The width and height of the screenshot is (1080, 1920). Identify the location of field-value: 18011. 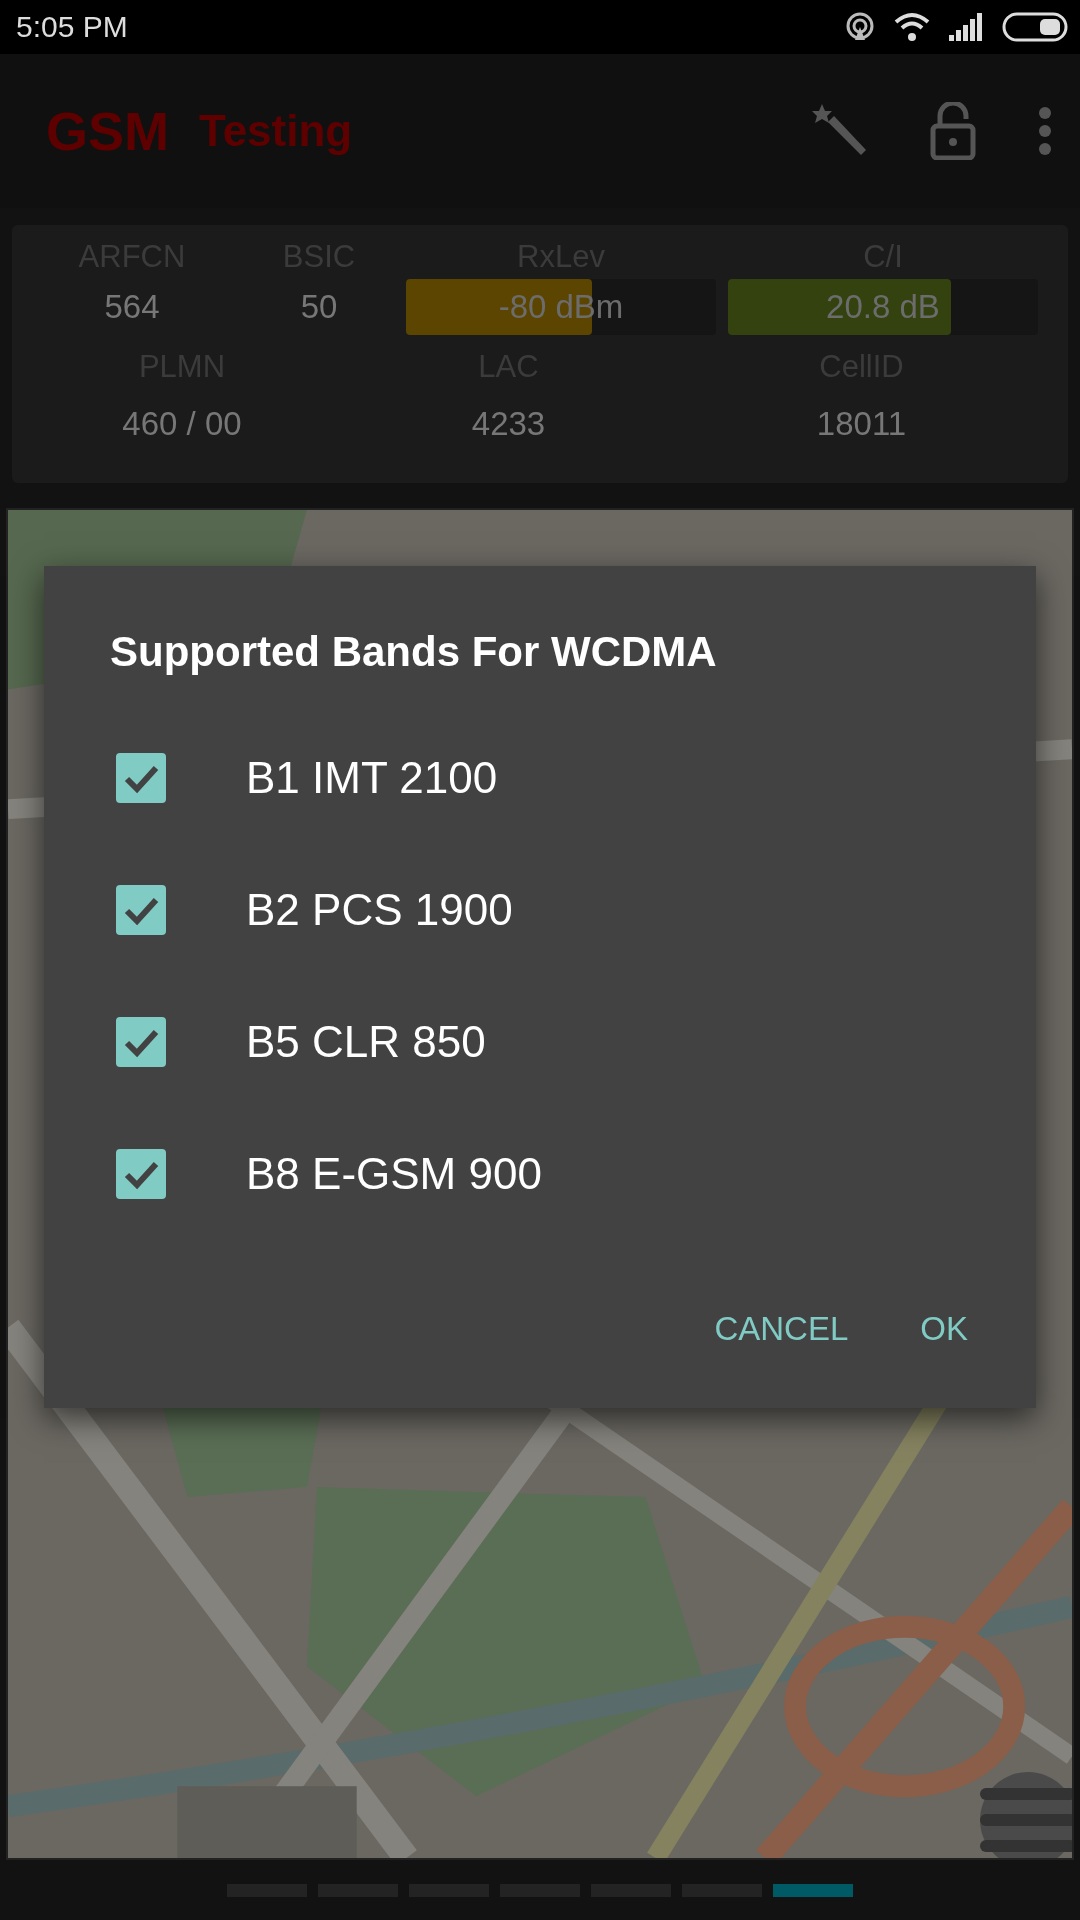
(861, 424).